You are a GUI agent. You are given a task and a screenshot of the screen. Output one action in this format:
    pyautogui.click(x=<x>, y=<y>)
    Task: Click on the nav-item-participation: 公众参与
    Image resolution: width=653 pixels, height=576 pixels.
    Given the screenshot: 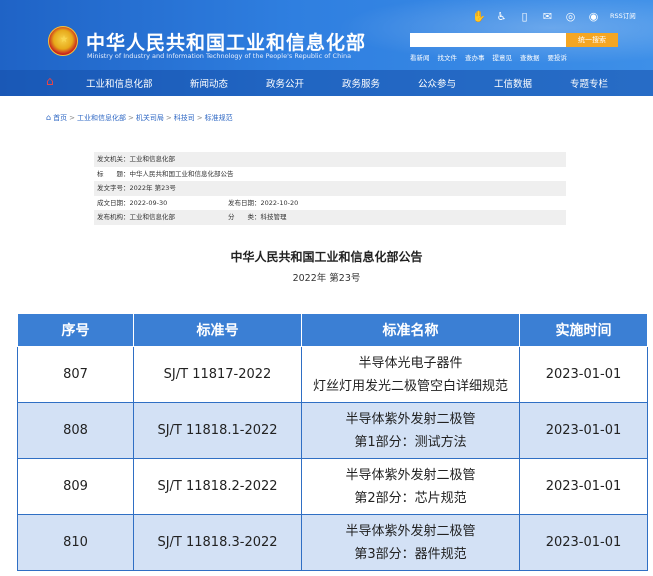 What is the action you would take?
    pyautogui.click(x=437, y=83)
    